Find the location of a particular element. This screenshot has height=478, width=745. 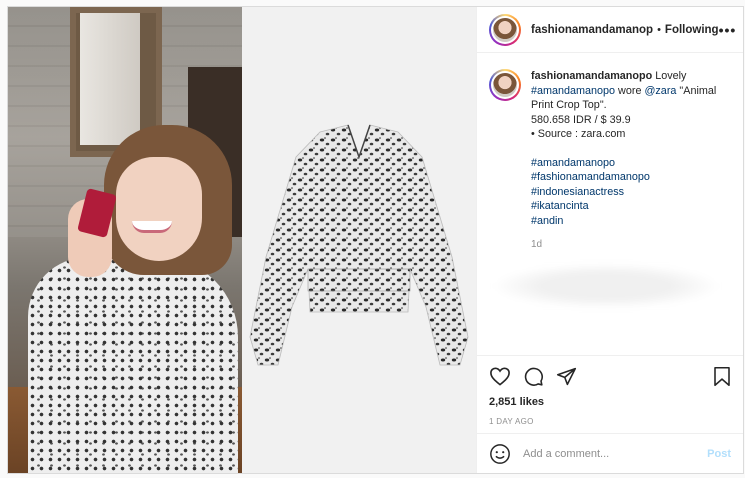

hashtag-link: #andin is located at coordinates (631, 221).